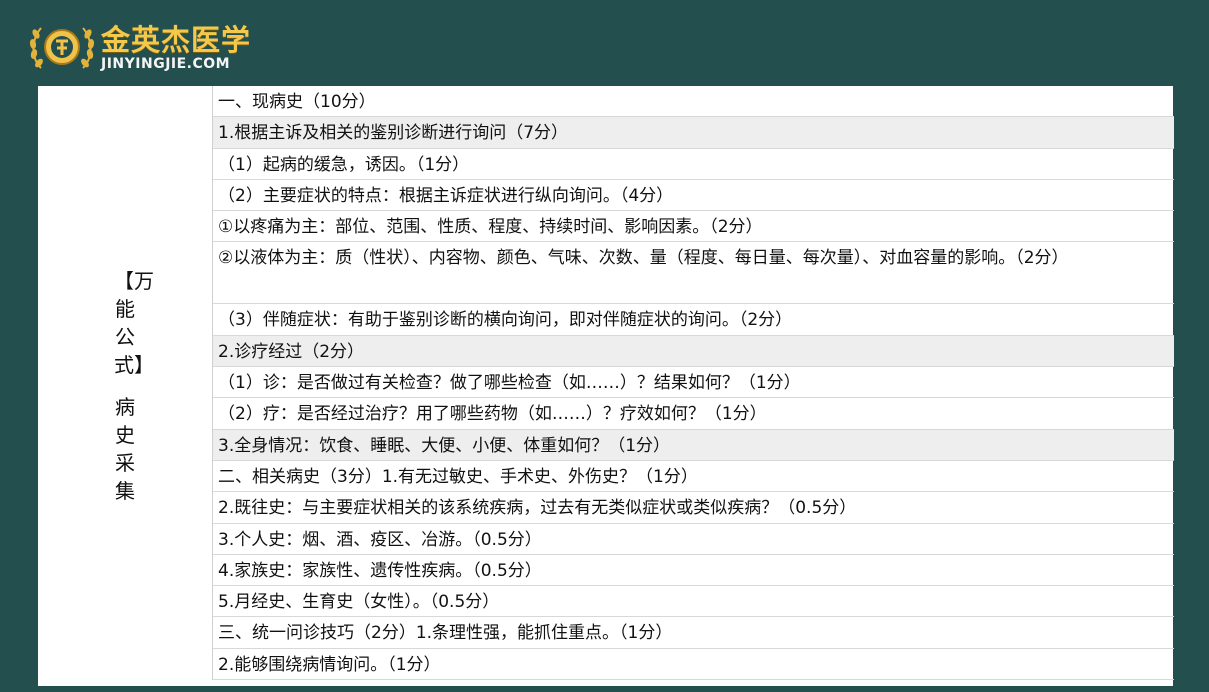 The width and height of the screenshot is (1209, 692). Describe the element at coordinates (134, 323) in the screenshot. I see `side-label-formula: 【万能公式】` at that location.